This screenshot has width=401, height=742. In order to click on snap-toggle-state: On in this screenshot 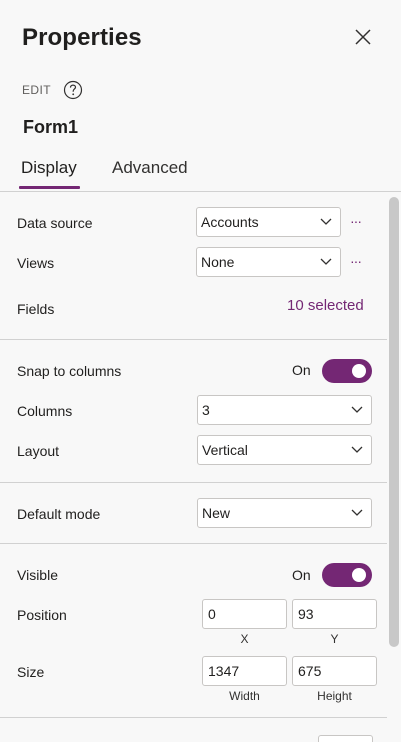, I will do `click(301, 370)`.